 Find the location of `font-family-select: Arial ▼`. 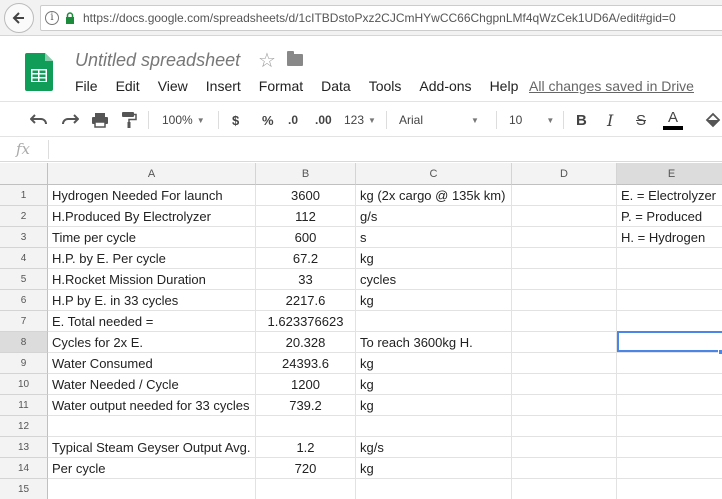

font-family-select: Arial ▼ is located at coordinates (439, 120).